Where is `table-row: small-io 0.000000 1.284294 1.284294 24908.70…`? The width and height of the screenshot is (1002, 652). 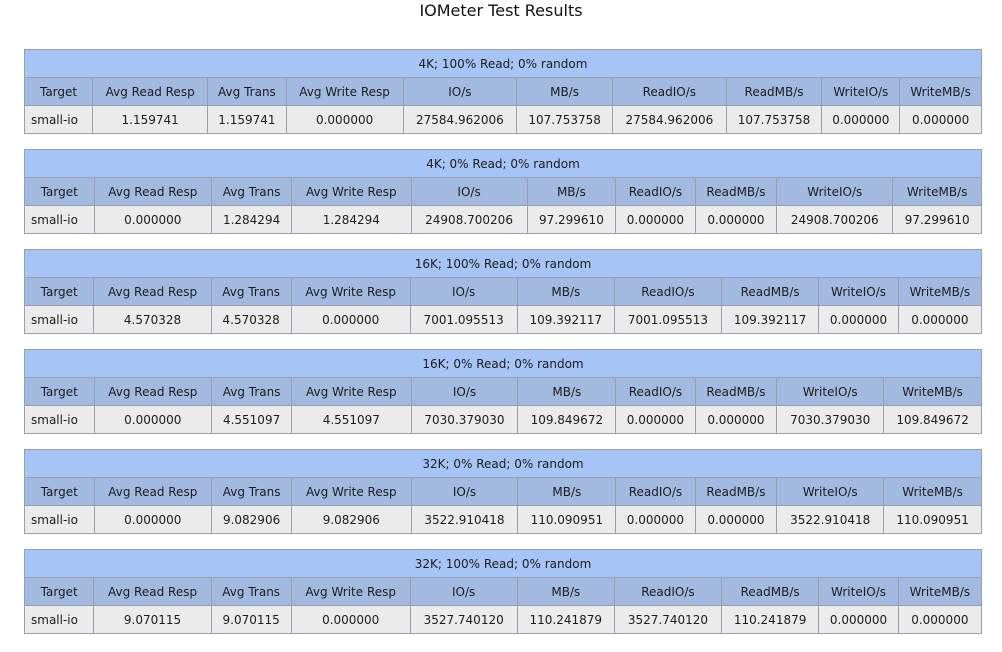 table-row: small-io 0.000000 1.284294 1.284294 24908.70… is located at coordinates (503, 219).